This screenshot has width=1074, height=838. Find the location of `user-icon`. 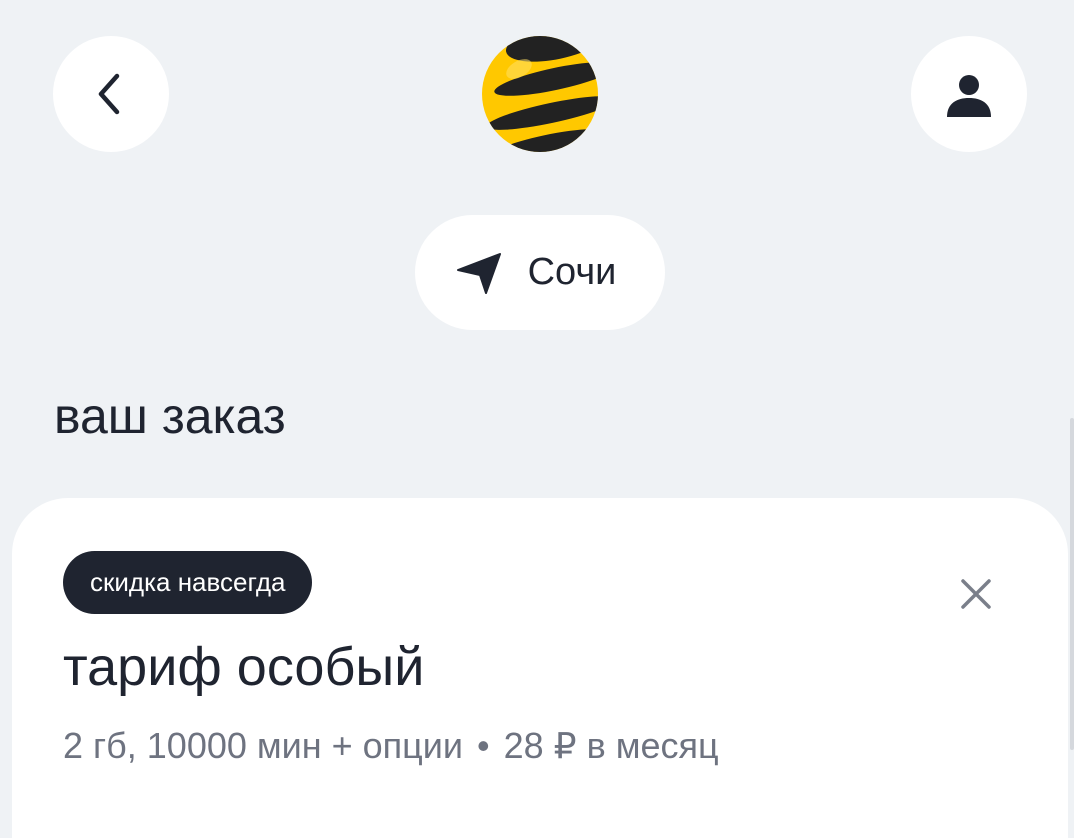

user-icon is located at coordinates (969, 96).